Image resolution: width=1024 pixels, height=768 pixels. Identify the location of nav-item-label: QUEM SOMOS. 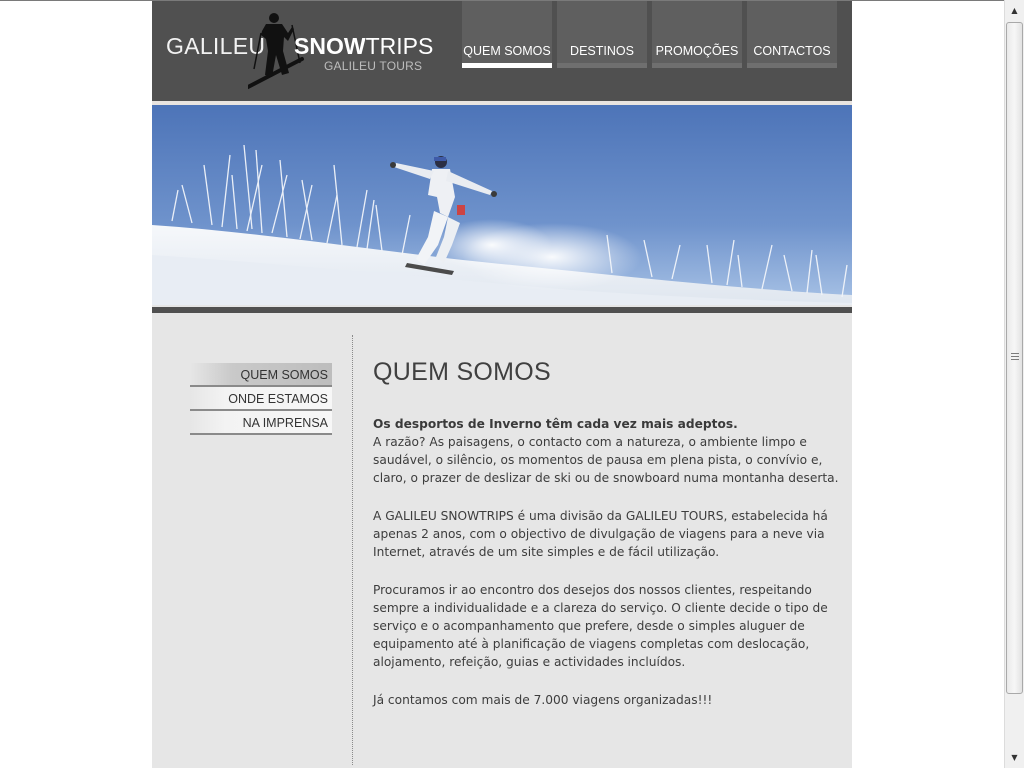
(507, 51).